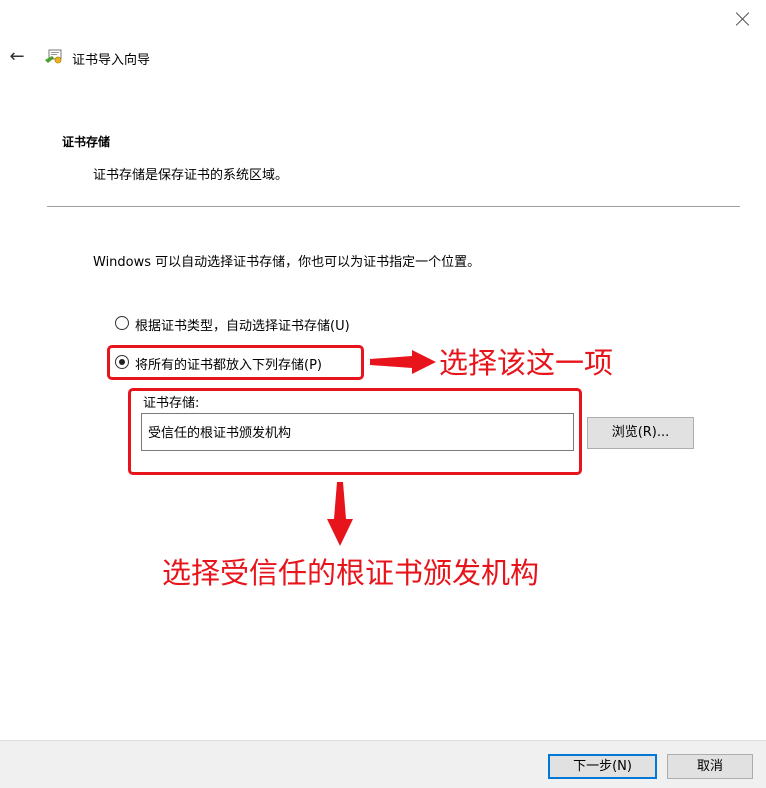 Image resolution: width=766 pixels, height=788 pixels. I want to click on annotation-text-radio: 选择该这一项, so click(526, 363).